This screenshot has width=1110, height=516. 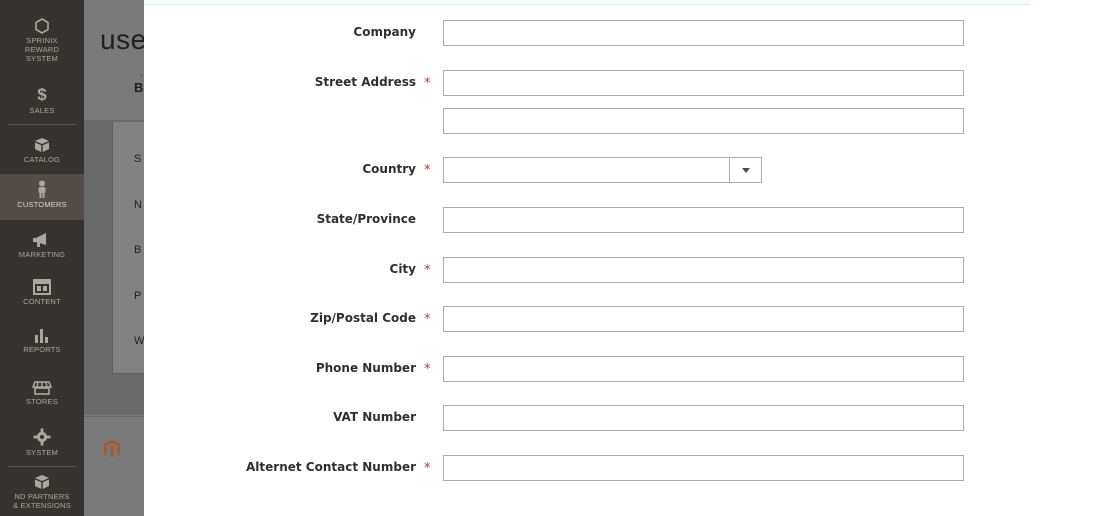 What do you see at coordinates (42, 437) in the screenshot?
I see `gear-icon` at bounding box center [42, 437].